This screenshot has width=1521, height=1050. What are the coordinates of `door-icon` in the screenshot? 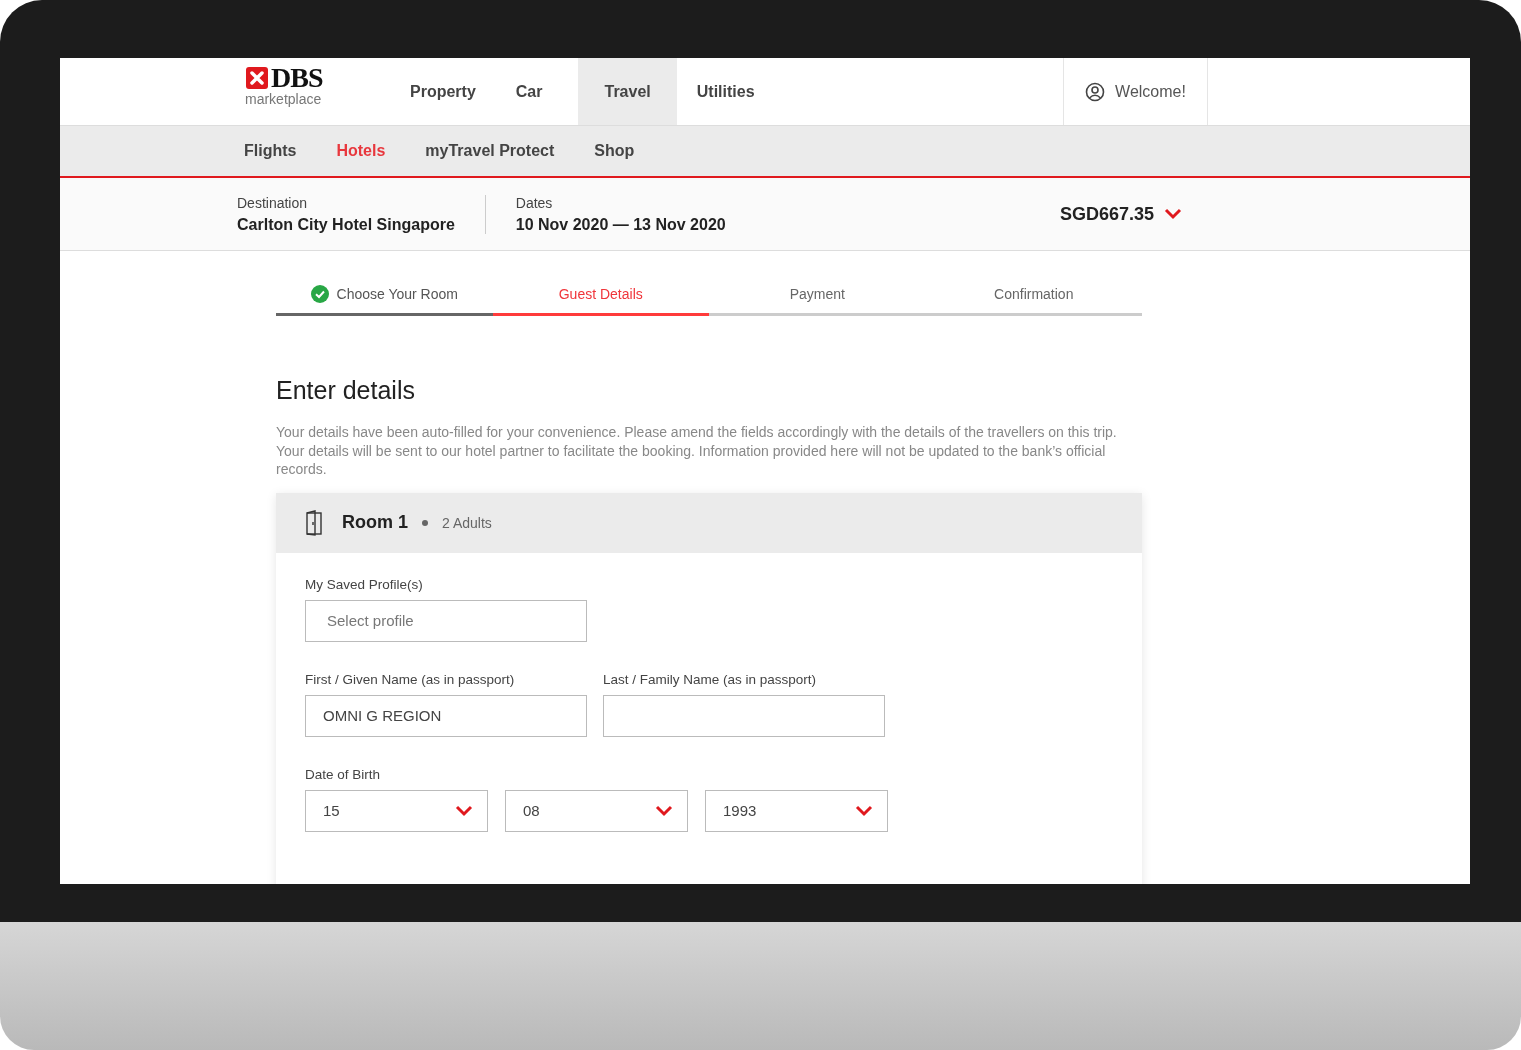 It's located at (314, 522).